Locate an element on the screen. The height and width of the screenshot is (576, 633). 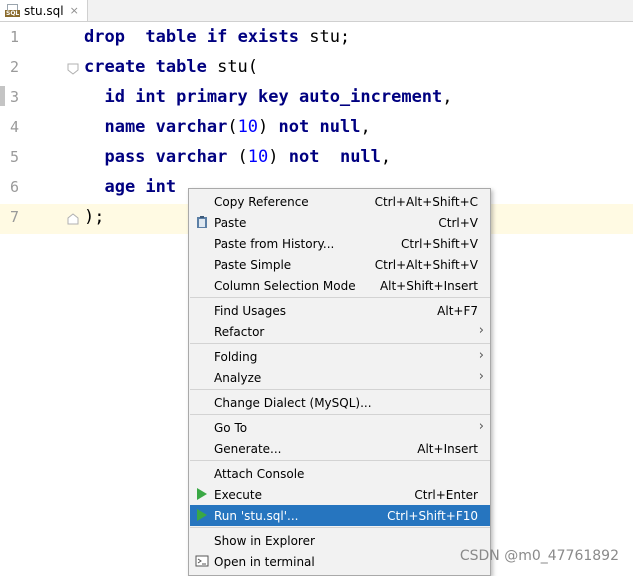
menu-item-label: Folding is located at coordinates (236, 357).